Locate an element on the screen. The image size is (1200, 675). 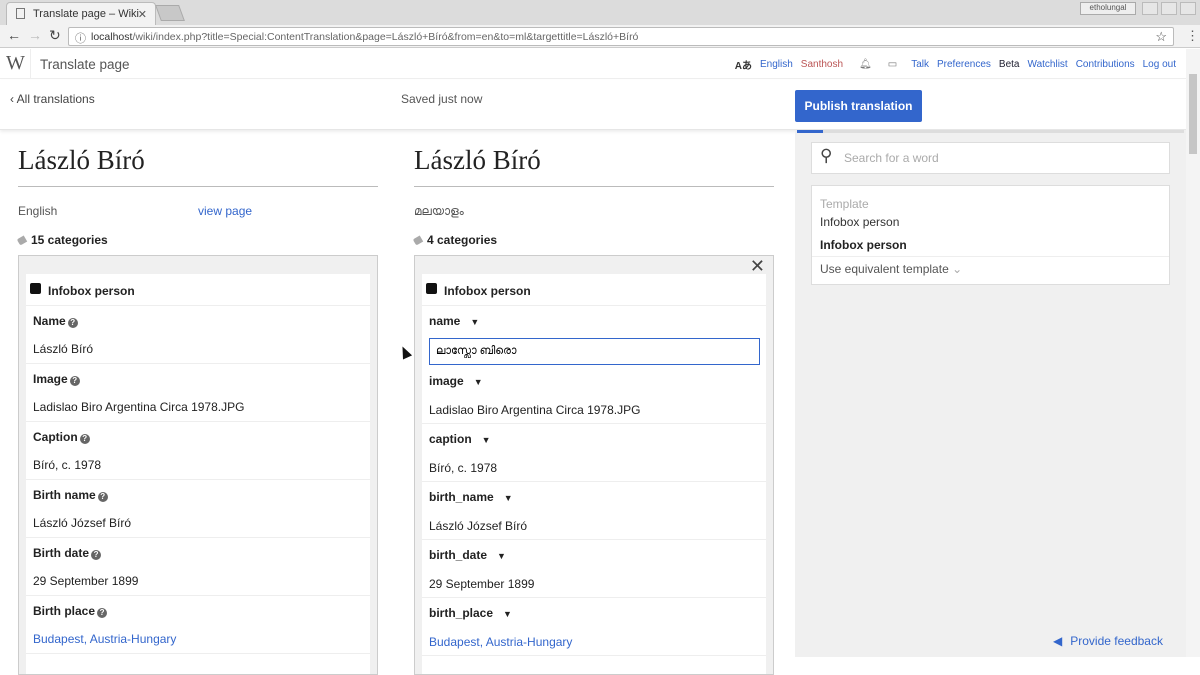
reload-icon: ↻ is located at coordinates (55, 35).